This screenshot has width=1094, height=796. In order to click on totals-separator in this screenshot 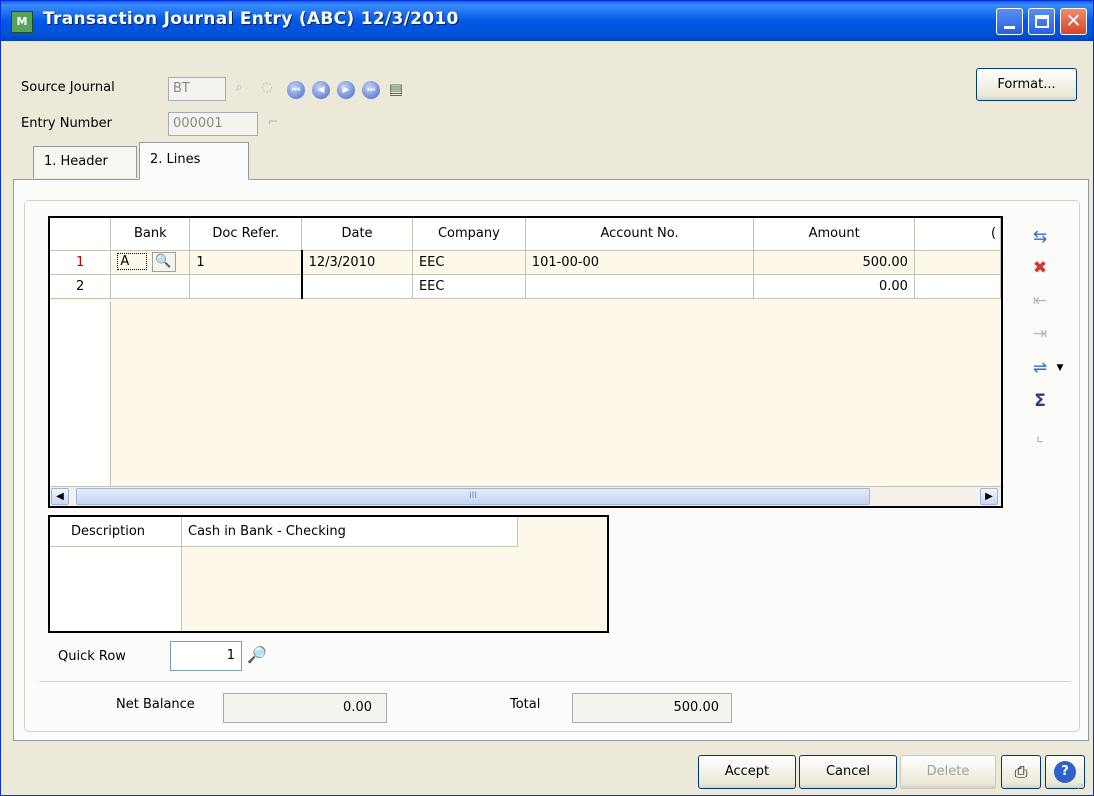, I will do `click(555, 681)`.